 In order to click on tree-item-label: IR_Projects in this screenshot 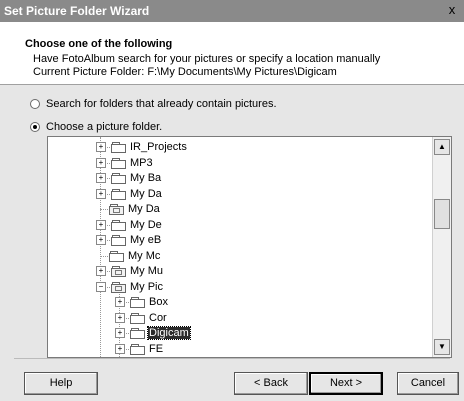, I will do `click(158, 147)`.